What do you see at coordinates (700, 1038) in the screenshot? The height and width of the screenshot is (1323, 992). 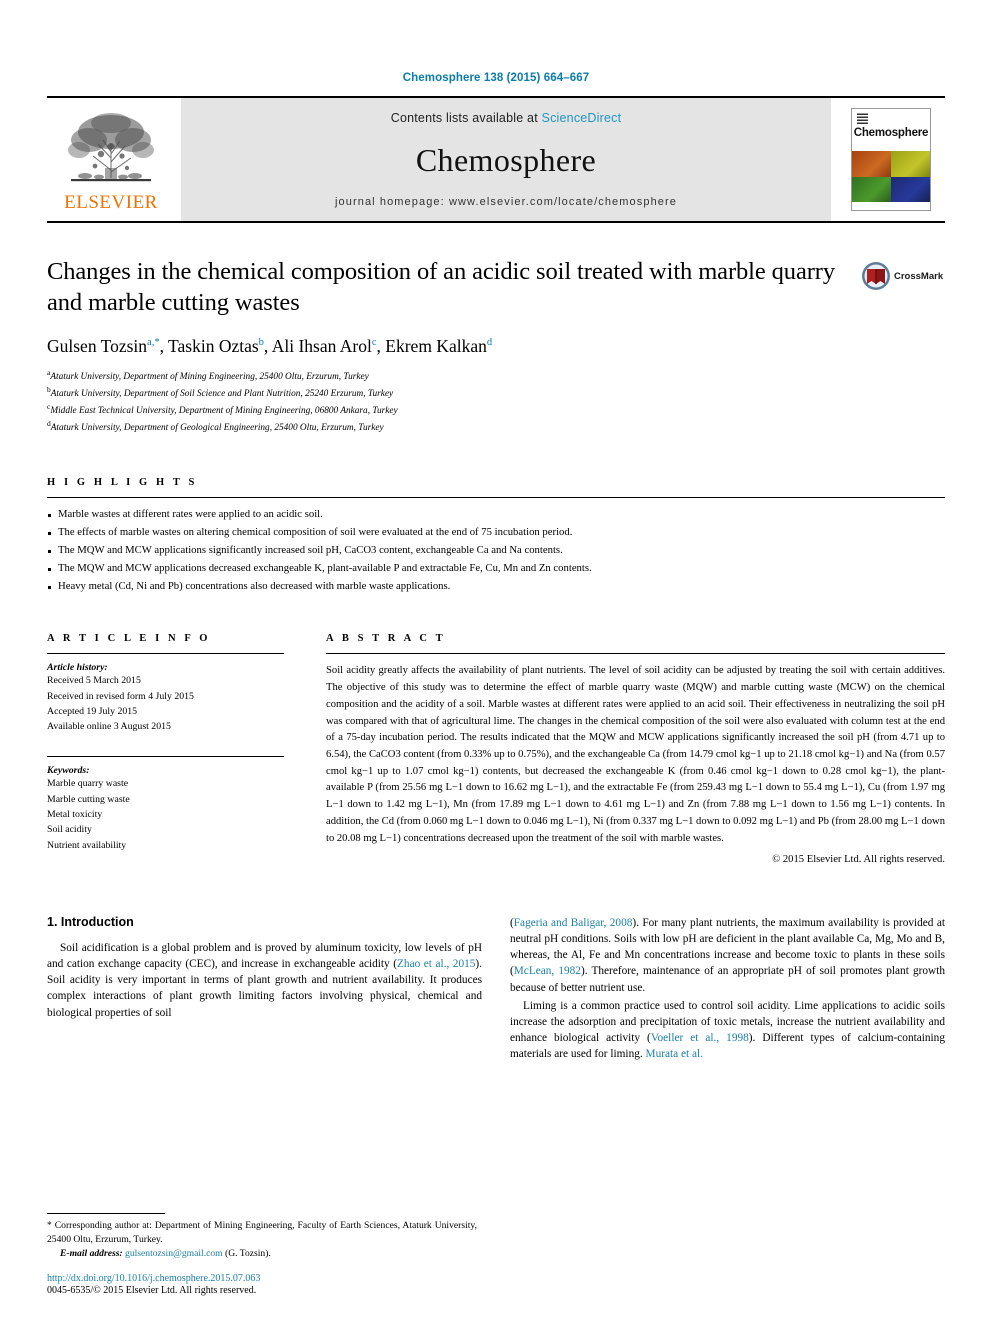 I see `citation-link: Voeller et al., 1998` at bounding box center [700, 1038].